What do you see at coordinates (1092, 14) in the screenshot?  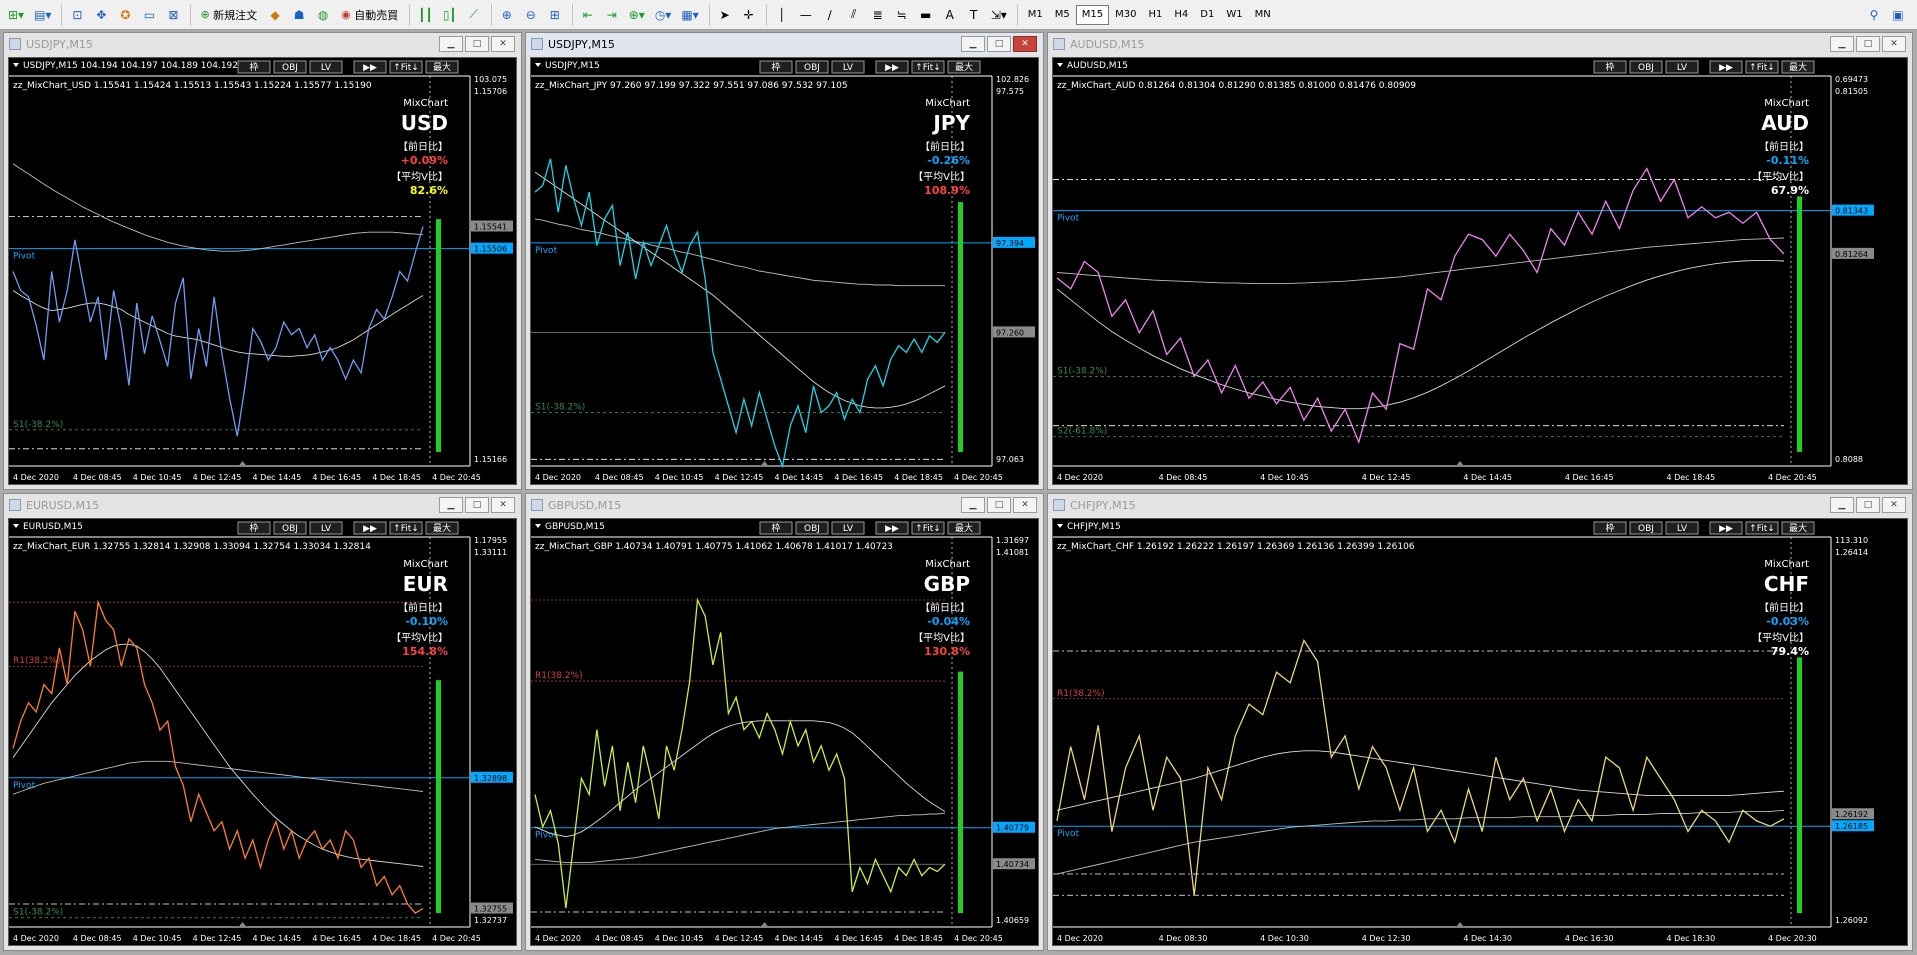 I see `timeframe-m15: M15` at bounding box center [1092, 14].